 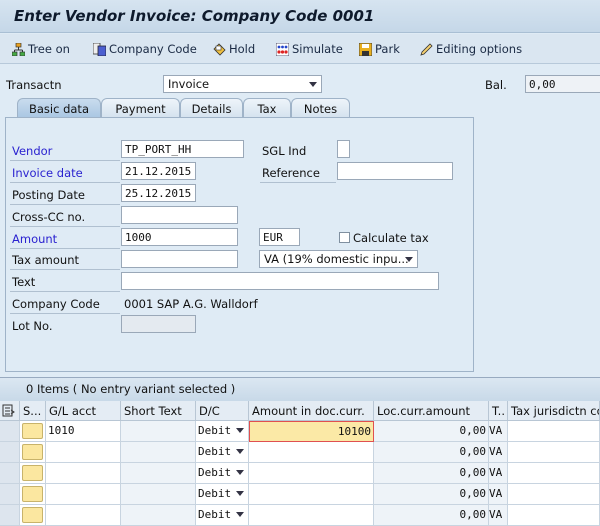 I want to click on hold-button: Hold, so click(x=234, y=49).